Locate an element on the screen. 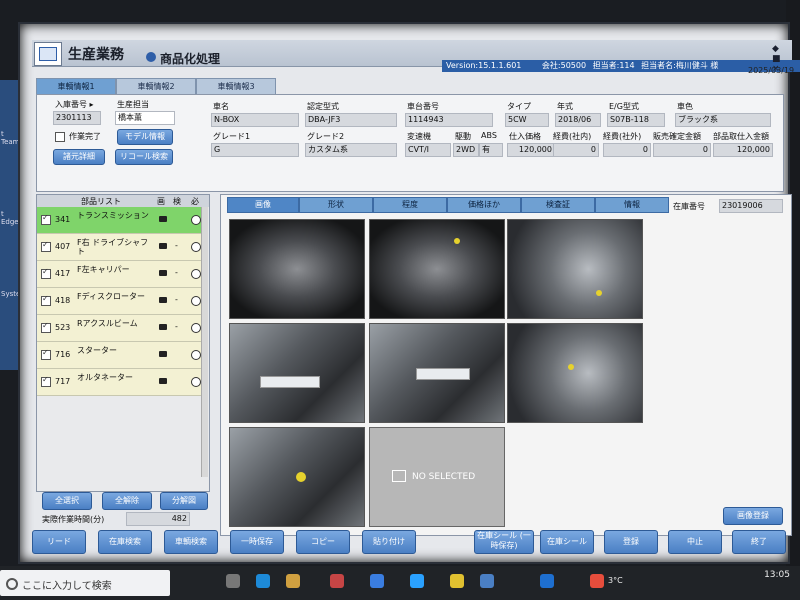 Image resolution: width=800 pixels, height=600 pixels. clock-time: 13:05 is located at coordinates (777, 575).